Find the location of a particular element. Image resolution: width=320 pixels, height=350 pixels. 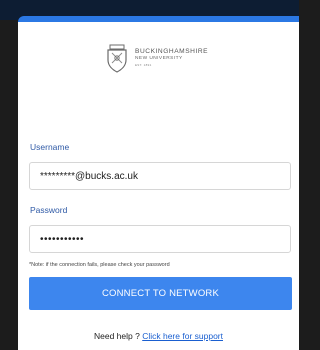

logo-line-2: NEW UNIVERSITY is located at coordinates (159, 59).